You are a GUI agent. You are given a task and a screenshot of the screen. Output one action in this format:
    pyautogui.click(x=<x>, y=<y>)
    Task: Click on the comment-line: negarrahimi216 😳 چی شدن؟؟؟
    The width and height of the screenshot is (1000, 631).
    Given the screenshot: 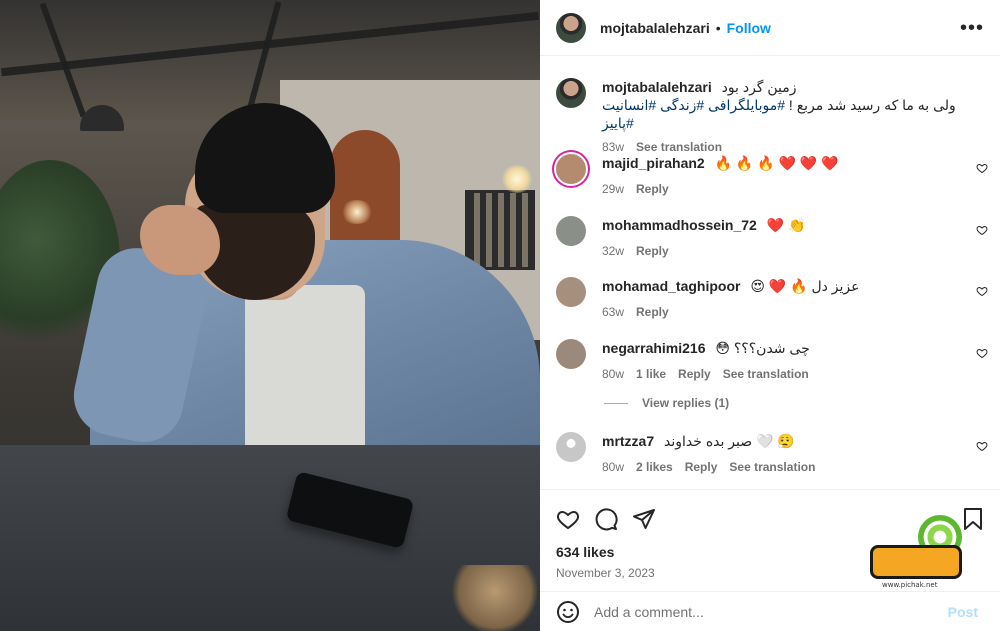 What is the action you would take?
    pyautogui.click(x=780, y=348)
    